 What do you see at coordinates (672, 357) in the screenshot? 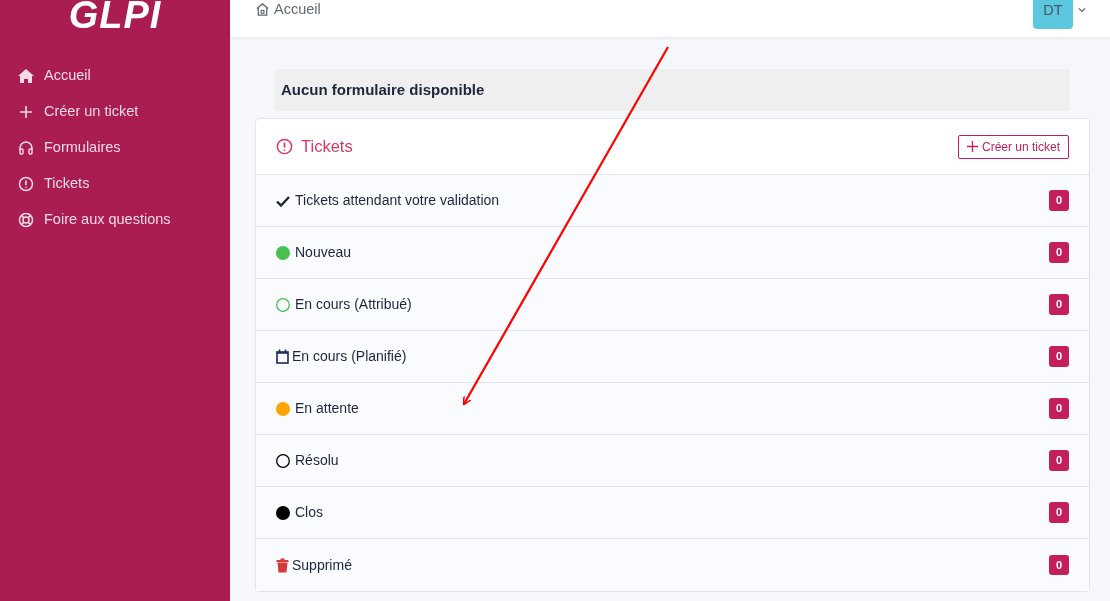
I see `ticket-status-row: En cours (Planifié) 0` at bounding box center [672, 357].